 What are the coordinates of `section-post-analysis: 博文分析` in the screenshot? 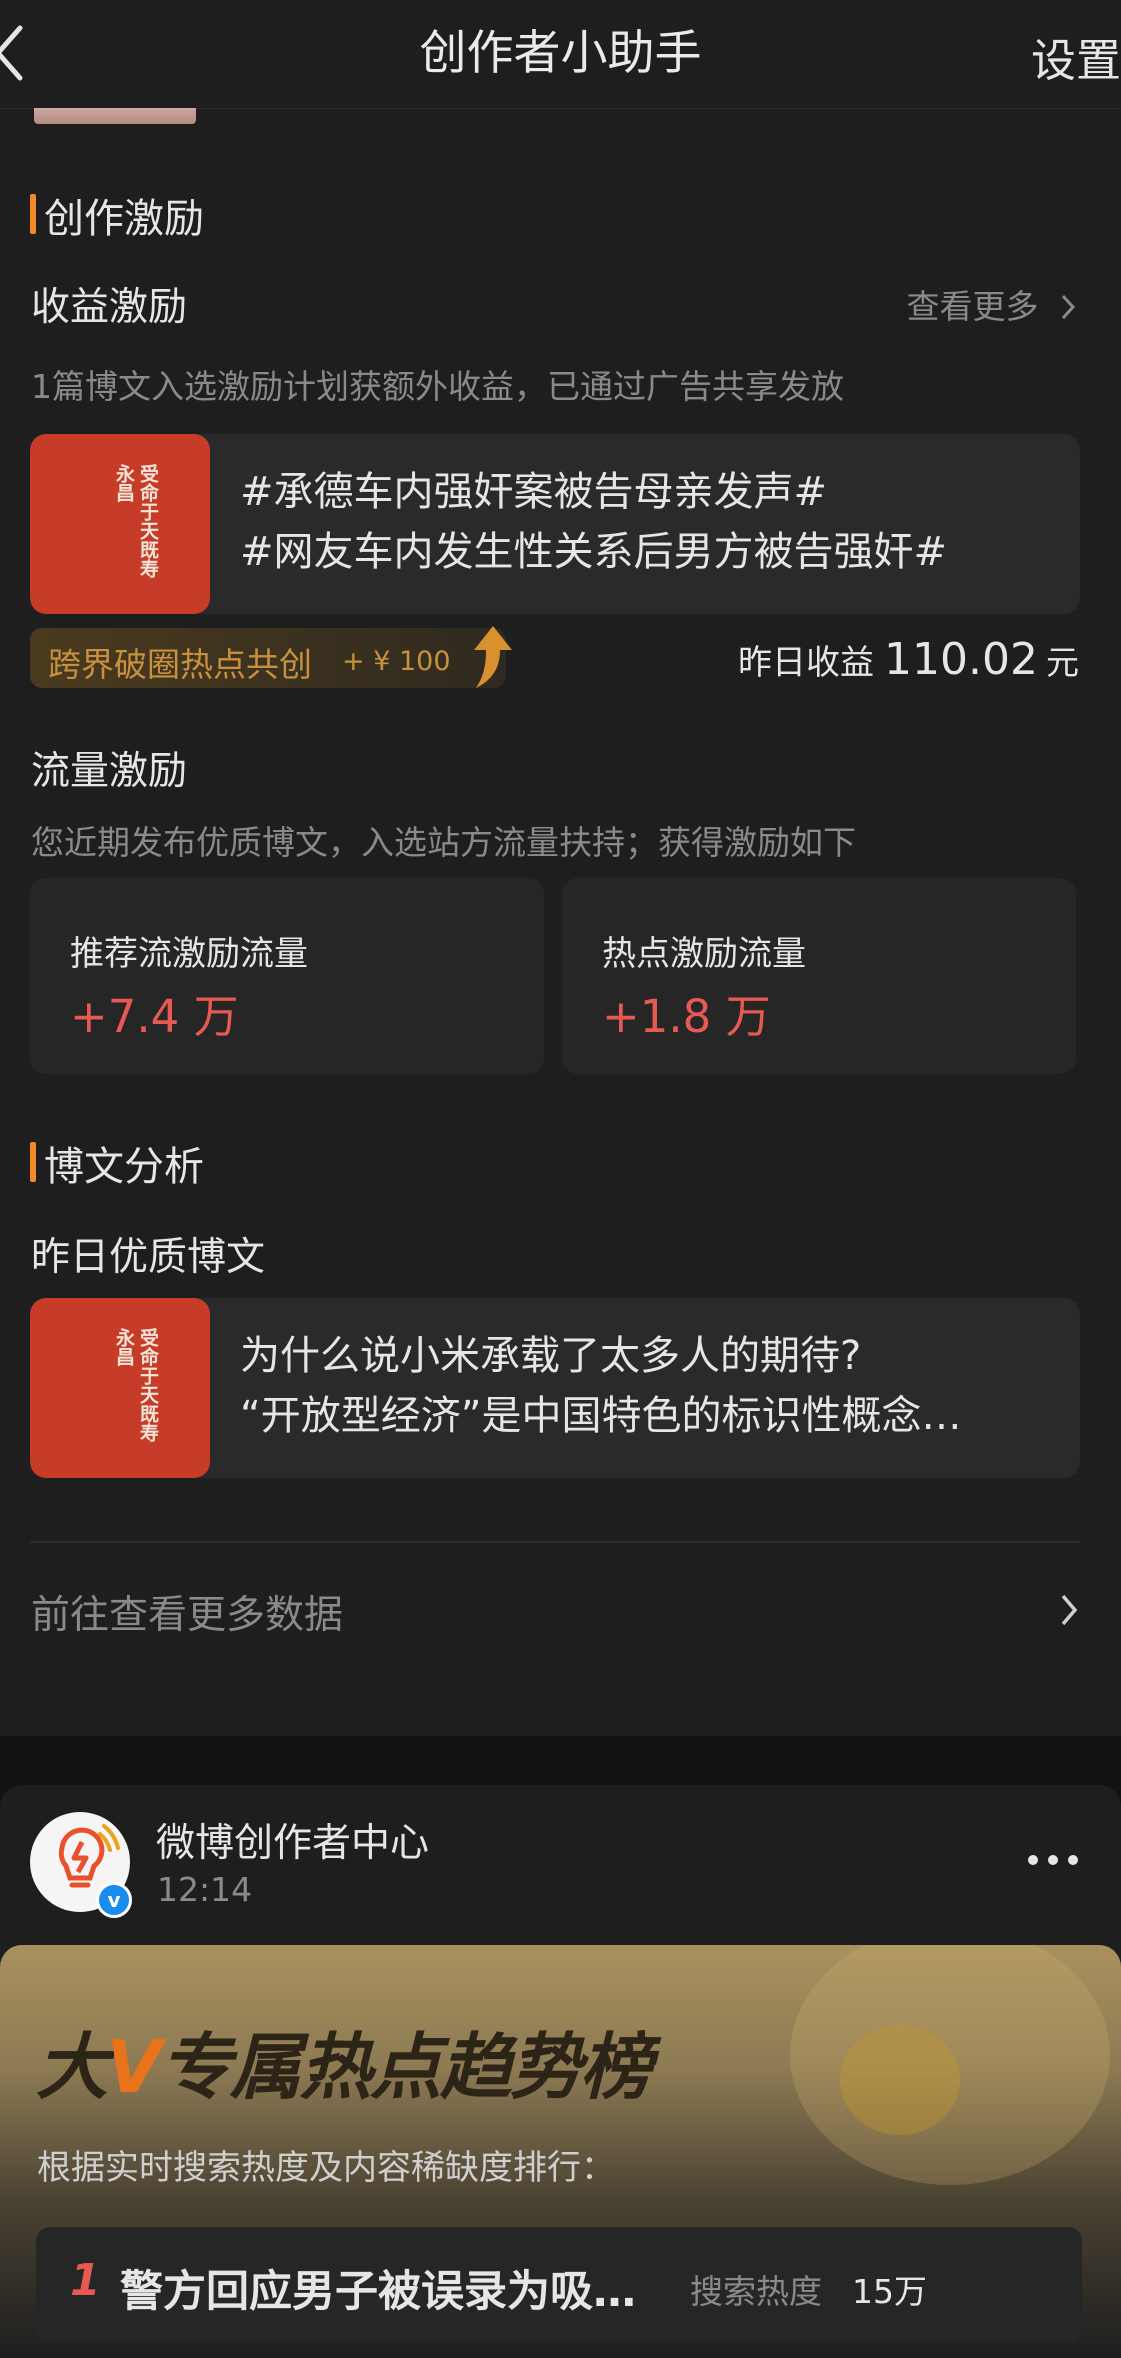 It's located at (117, 1163).